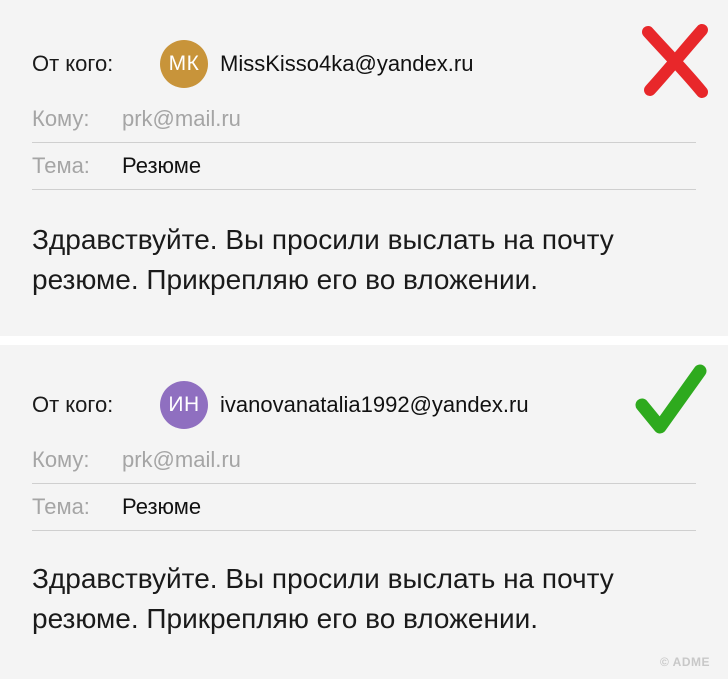 The image size is (728, 679). I want to click on sender-address: MissKisso4ka@yandex.ru, so click(347, 63).